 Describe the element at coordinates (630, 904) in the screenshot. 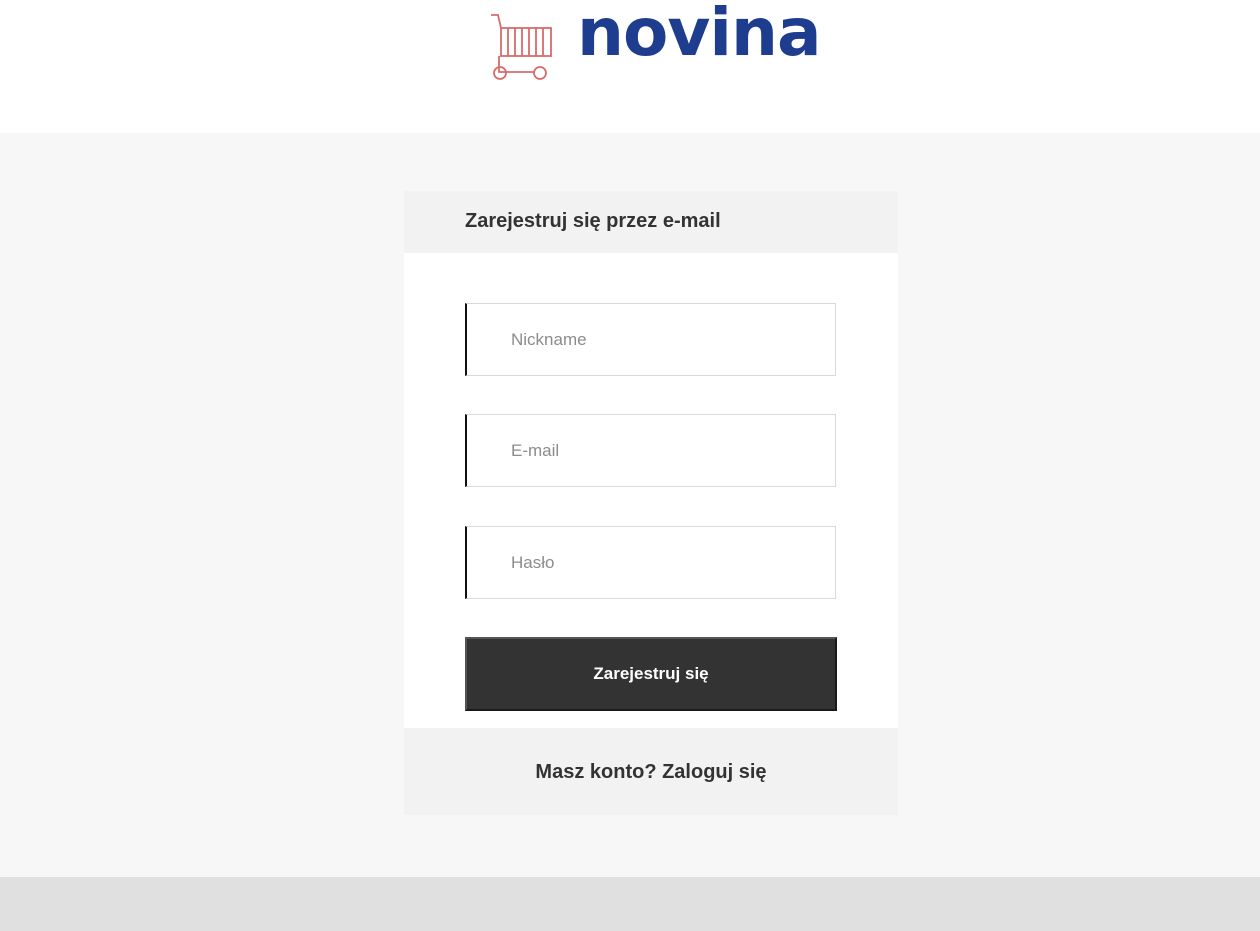

I see `page-footer` at that location.